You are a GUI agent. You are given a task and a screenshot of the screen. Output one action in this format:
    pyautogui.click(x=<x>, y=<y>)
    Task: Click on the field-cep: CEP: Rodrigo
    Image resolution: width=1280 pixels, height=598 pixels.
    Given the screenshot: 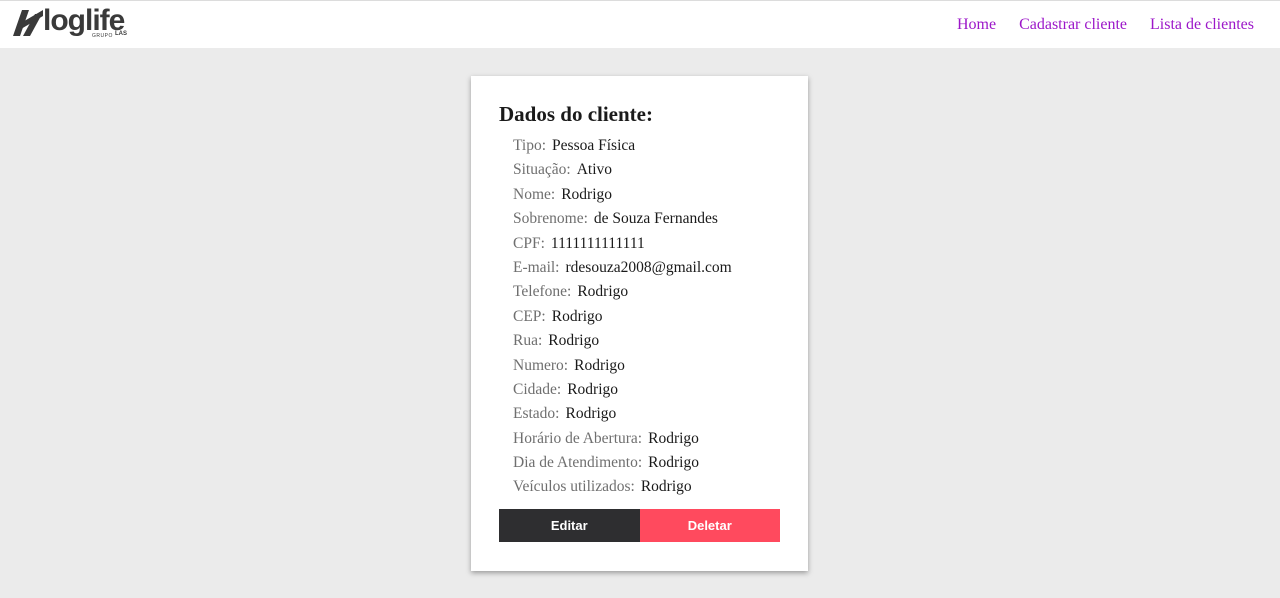 What is the action you would take?
    pyautogui.click(x=622, y=319)
    